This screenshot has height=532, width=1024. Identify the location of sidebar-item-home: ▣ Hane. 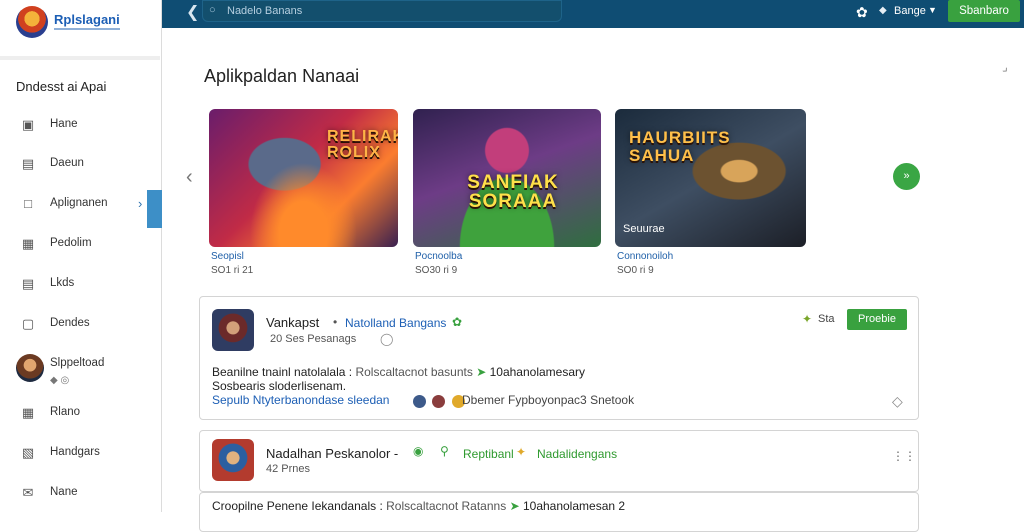
(80, 125).